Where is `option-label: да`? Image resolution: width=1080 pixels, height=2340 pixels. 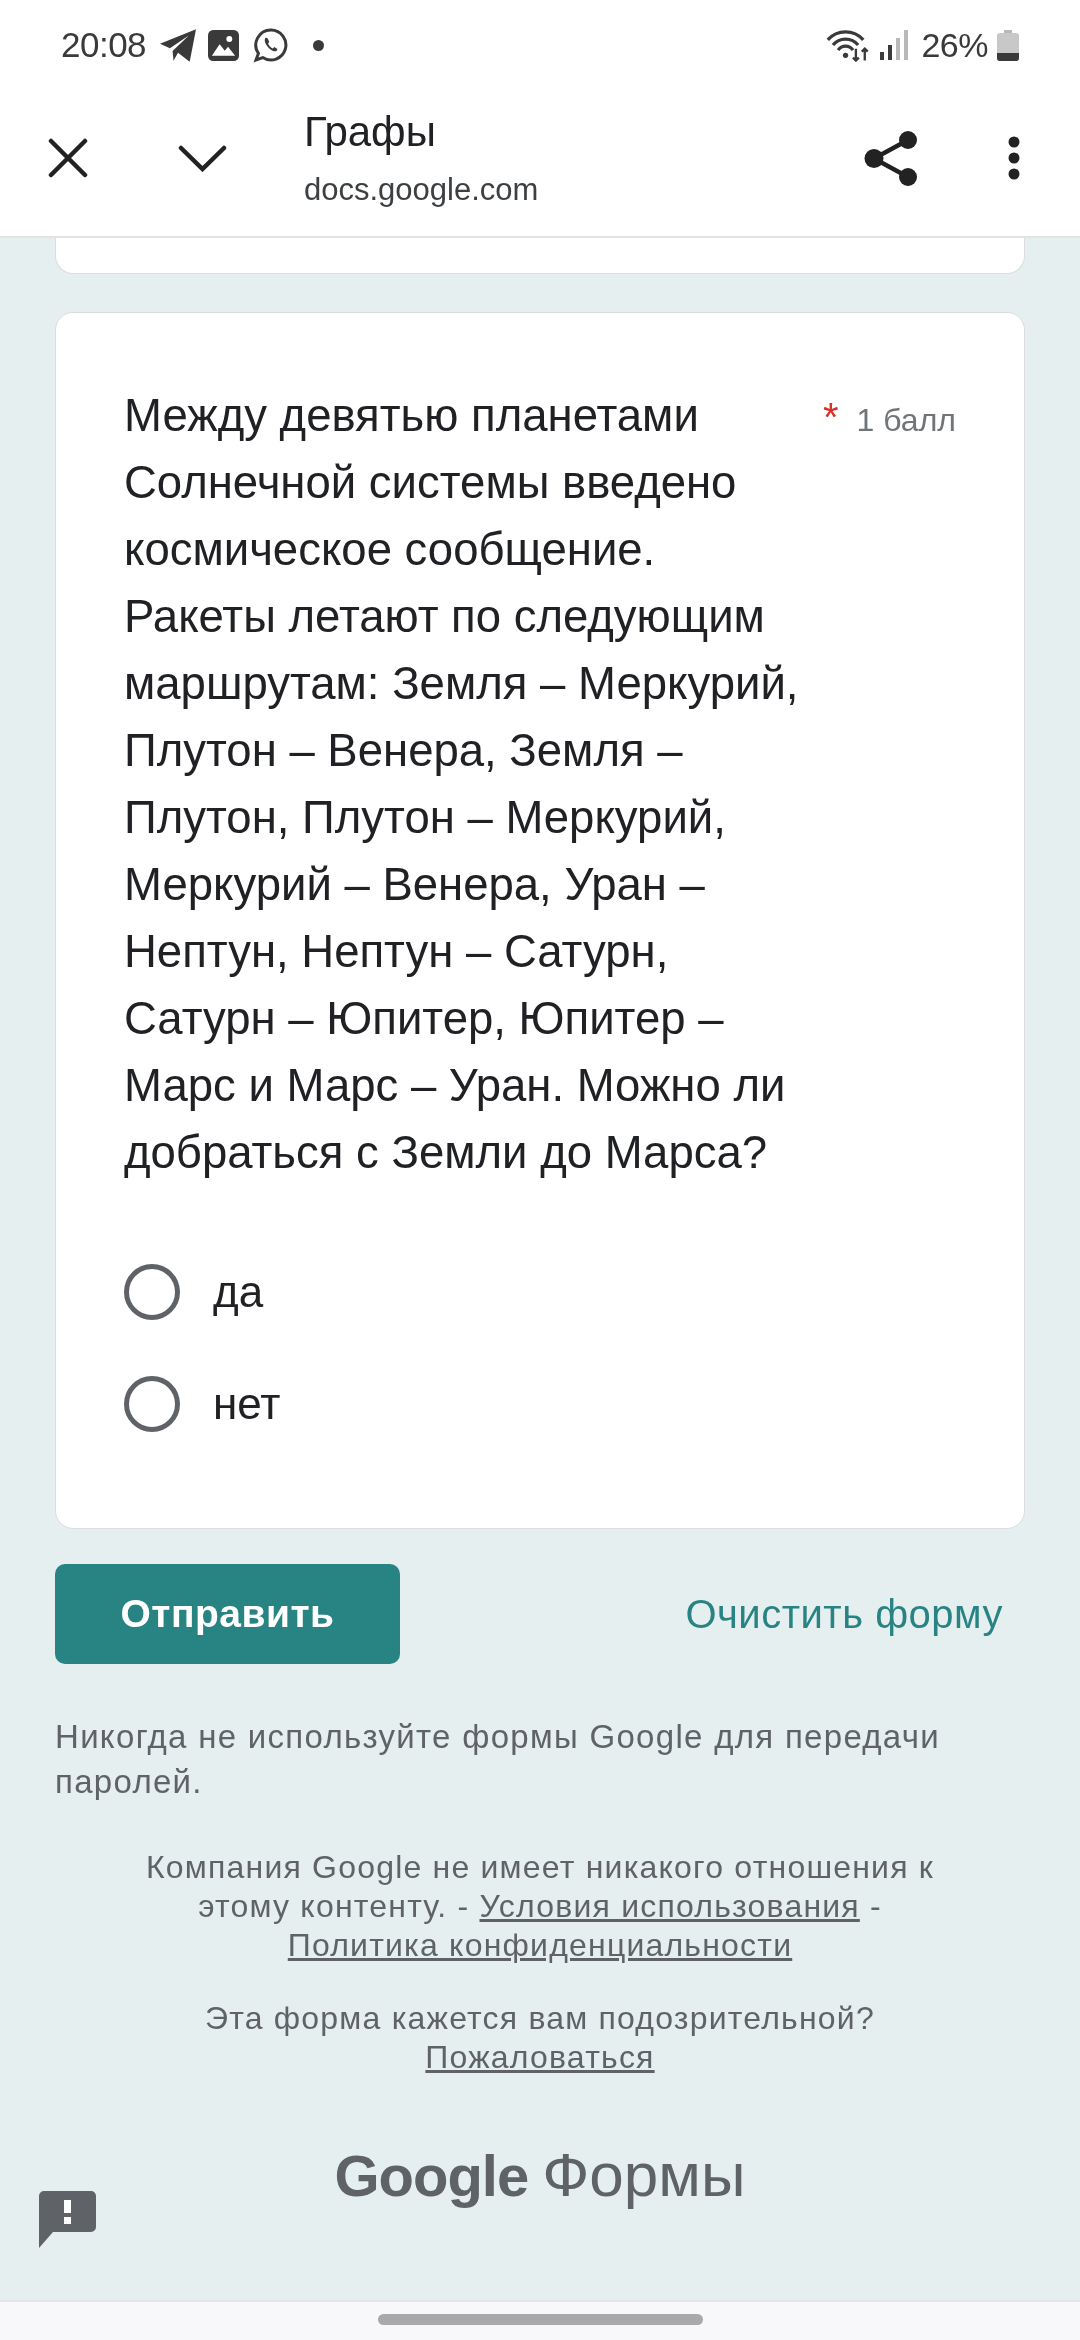 option-label: да is located at coordinates (238, 1292).